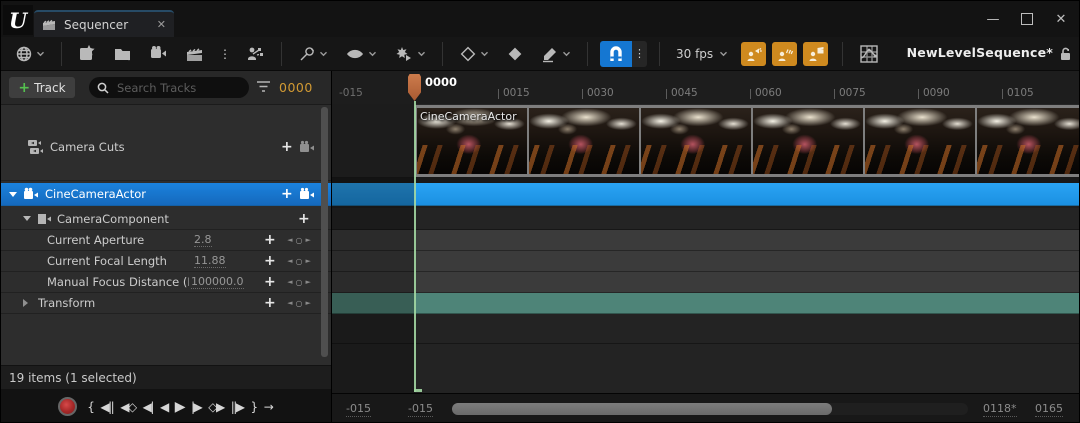  What do you see at coordinates (166, 219) in the screenshot?
I see `track-row-cameracomponent: CameraComponent +` at bounding box center [166, 219].